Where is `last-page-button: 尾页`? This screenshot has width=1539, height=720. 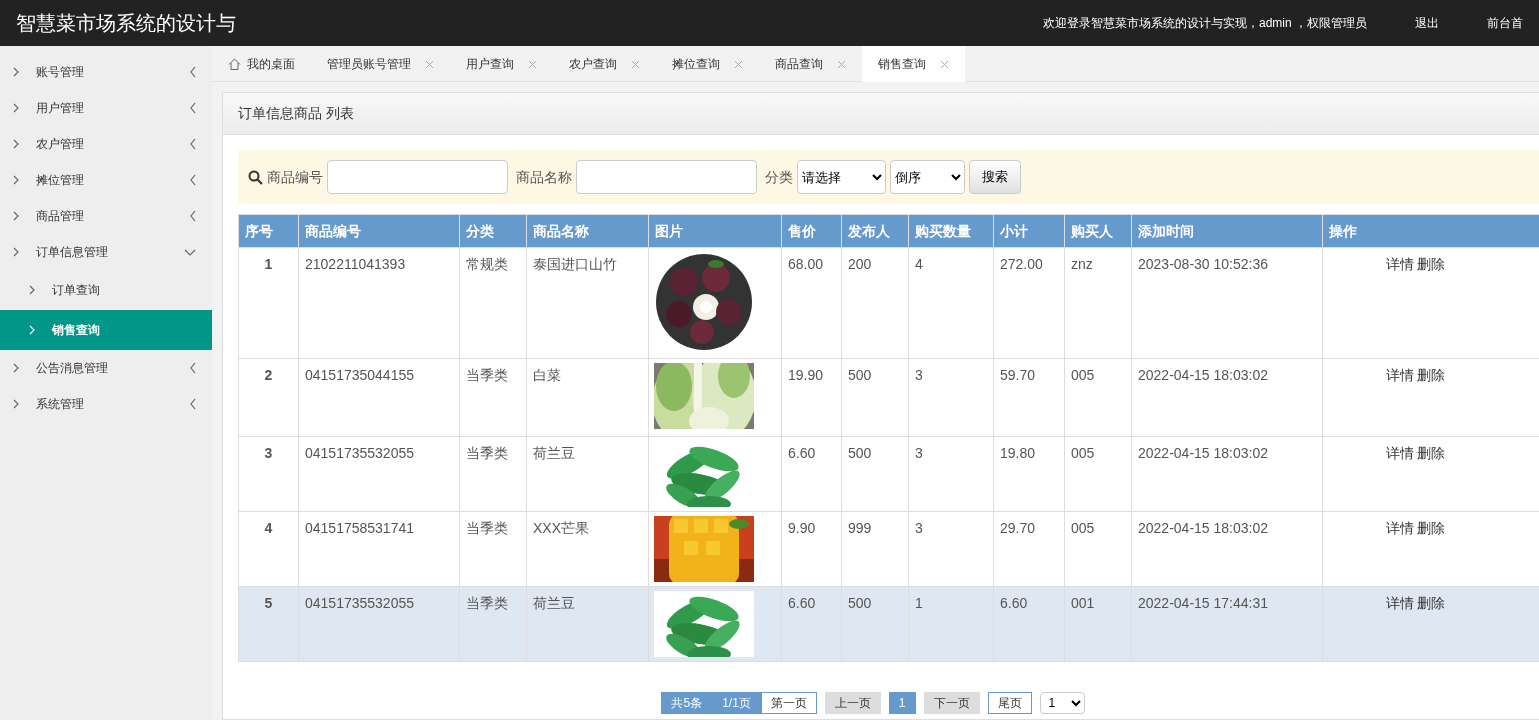 last-page-button: 尾页 is located at coordinates (1009, 703).